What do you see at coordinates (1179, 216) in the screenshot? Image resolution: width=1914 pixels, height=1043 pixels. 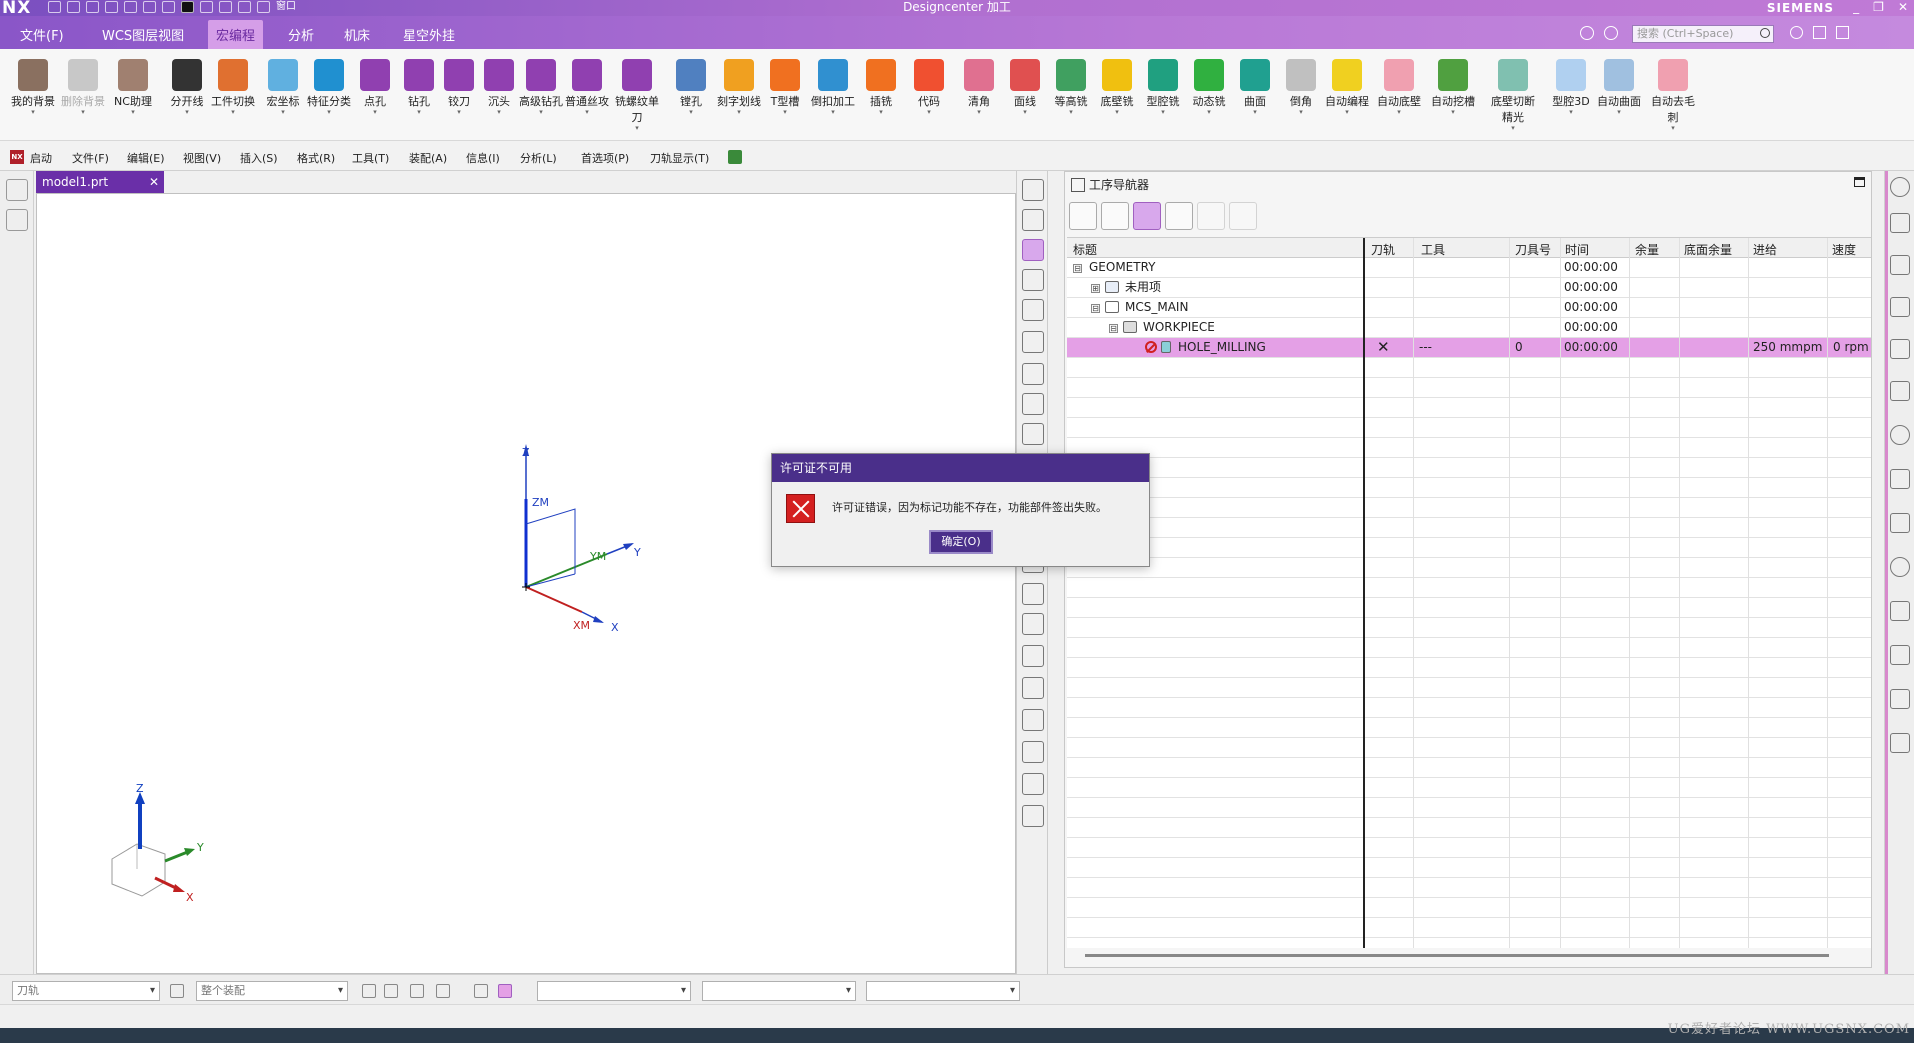 I see `method-view-button` at bounding box center [1179, 216].